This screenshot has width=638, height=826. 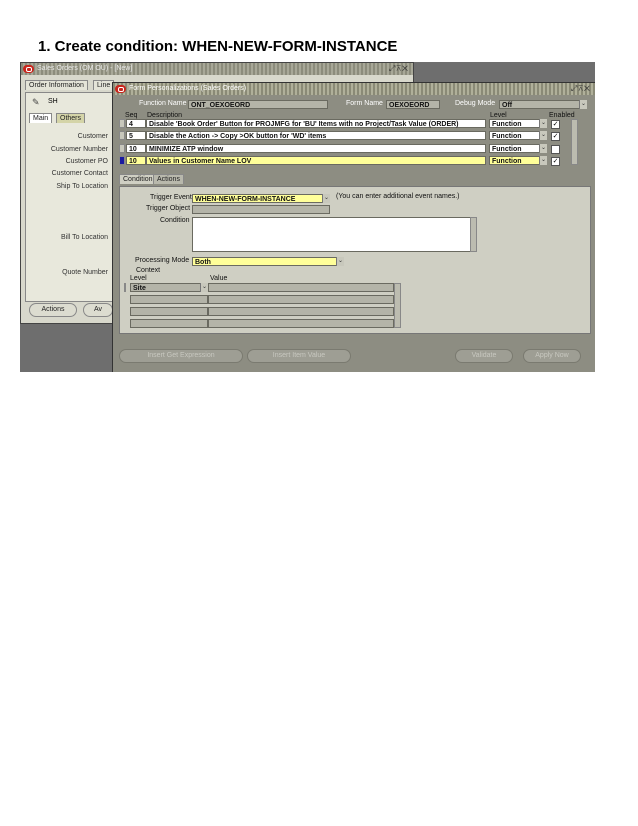 What do you see at coordinates (165, 115) in the screenshot?
I see `column-description: Description` at bounding box center [165, 115].